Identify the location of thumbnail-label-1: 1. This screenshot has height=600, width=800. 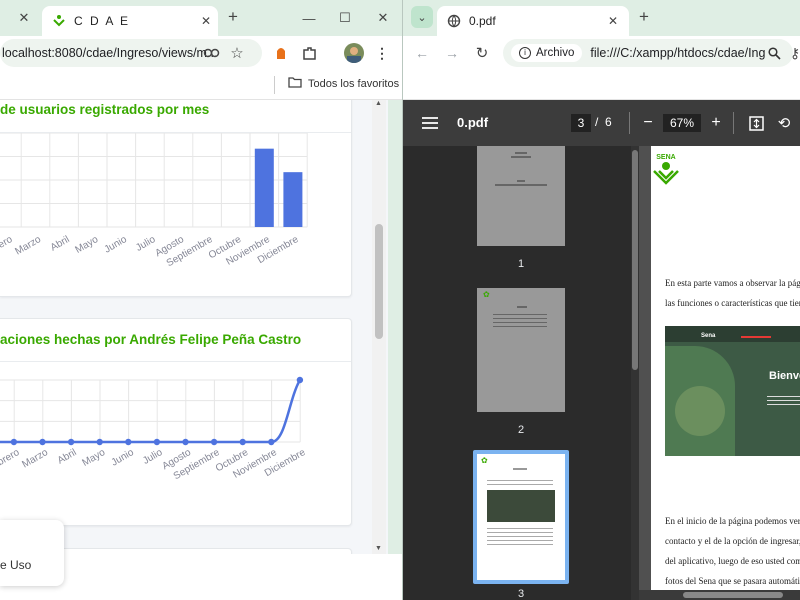
(521, 264).